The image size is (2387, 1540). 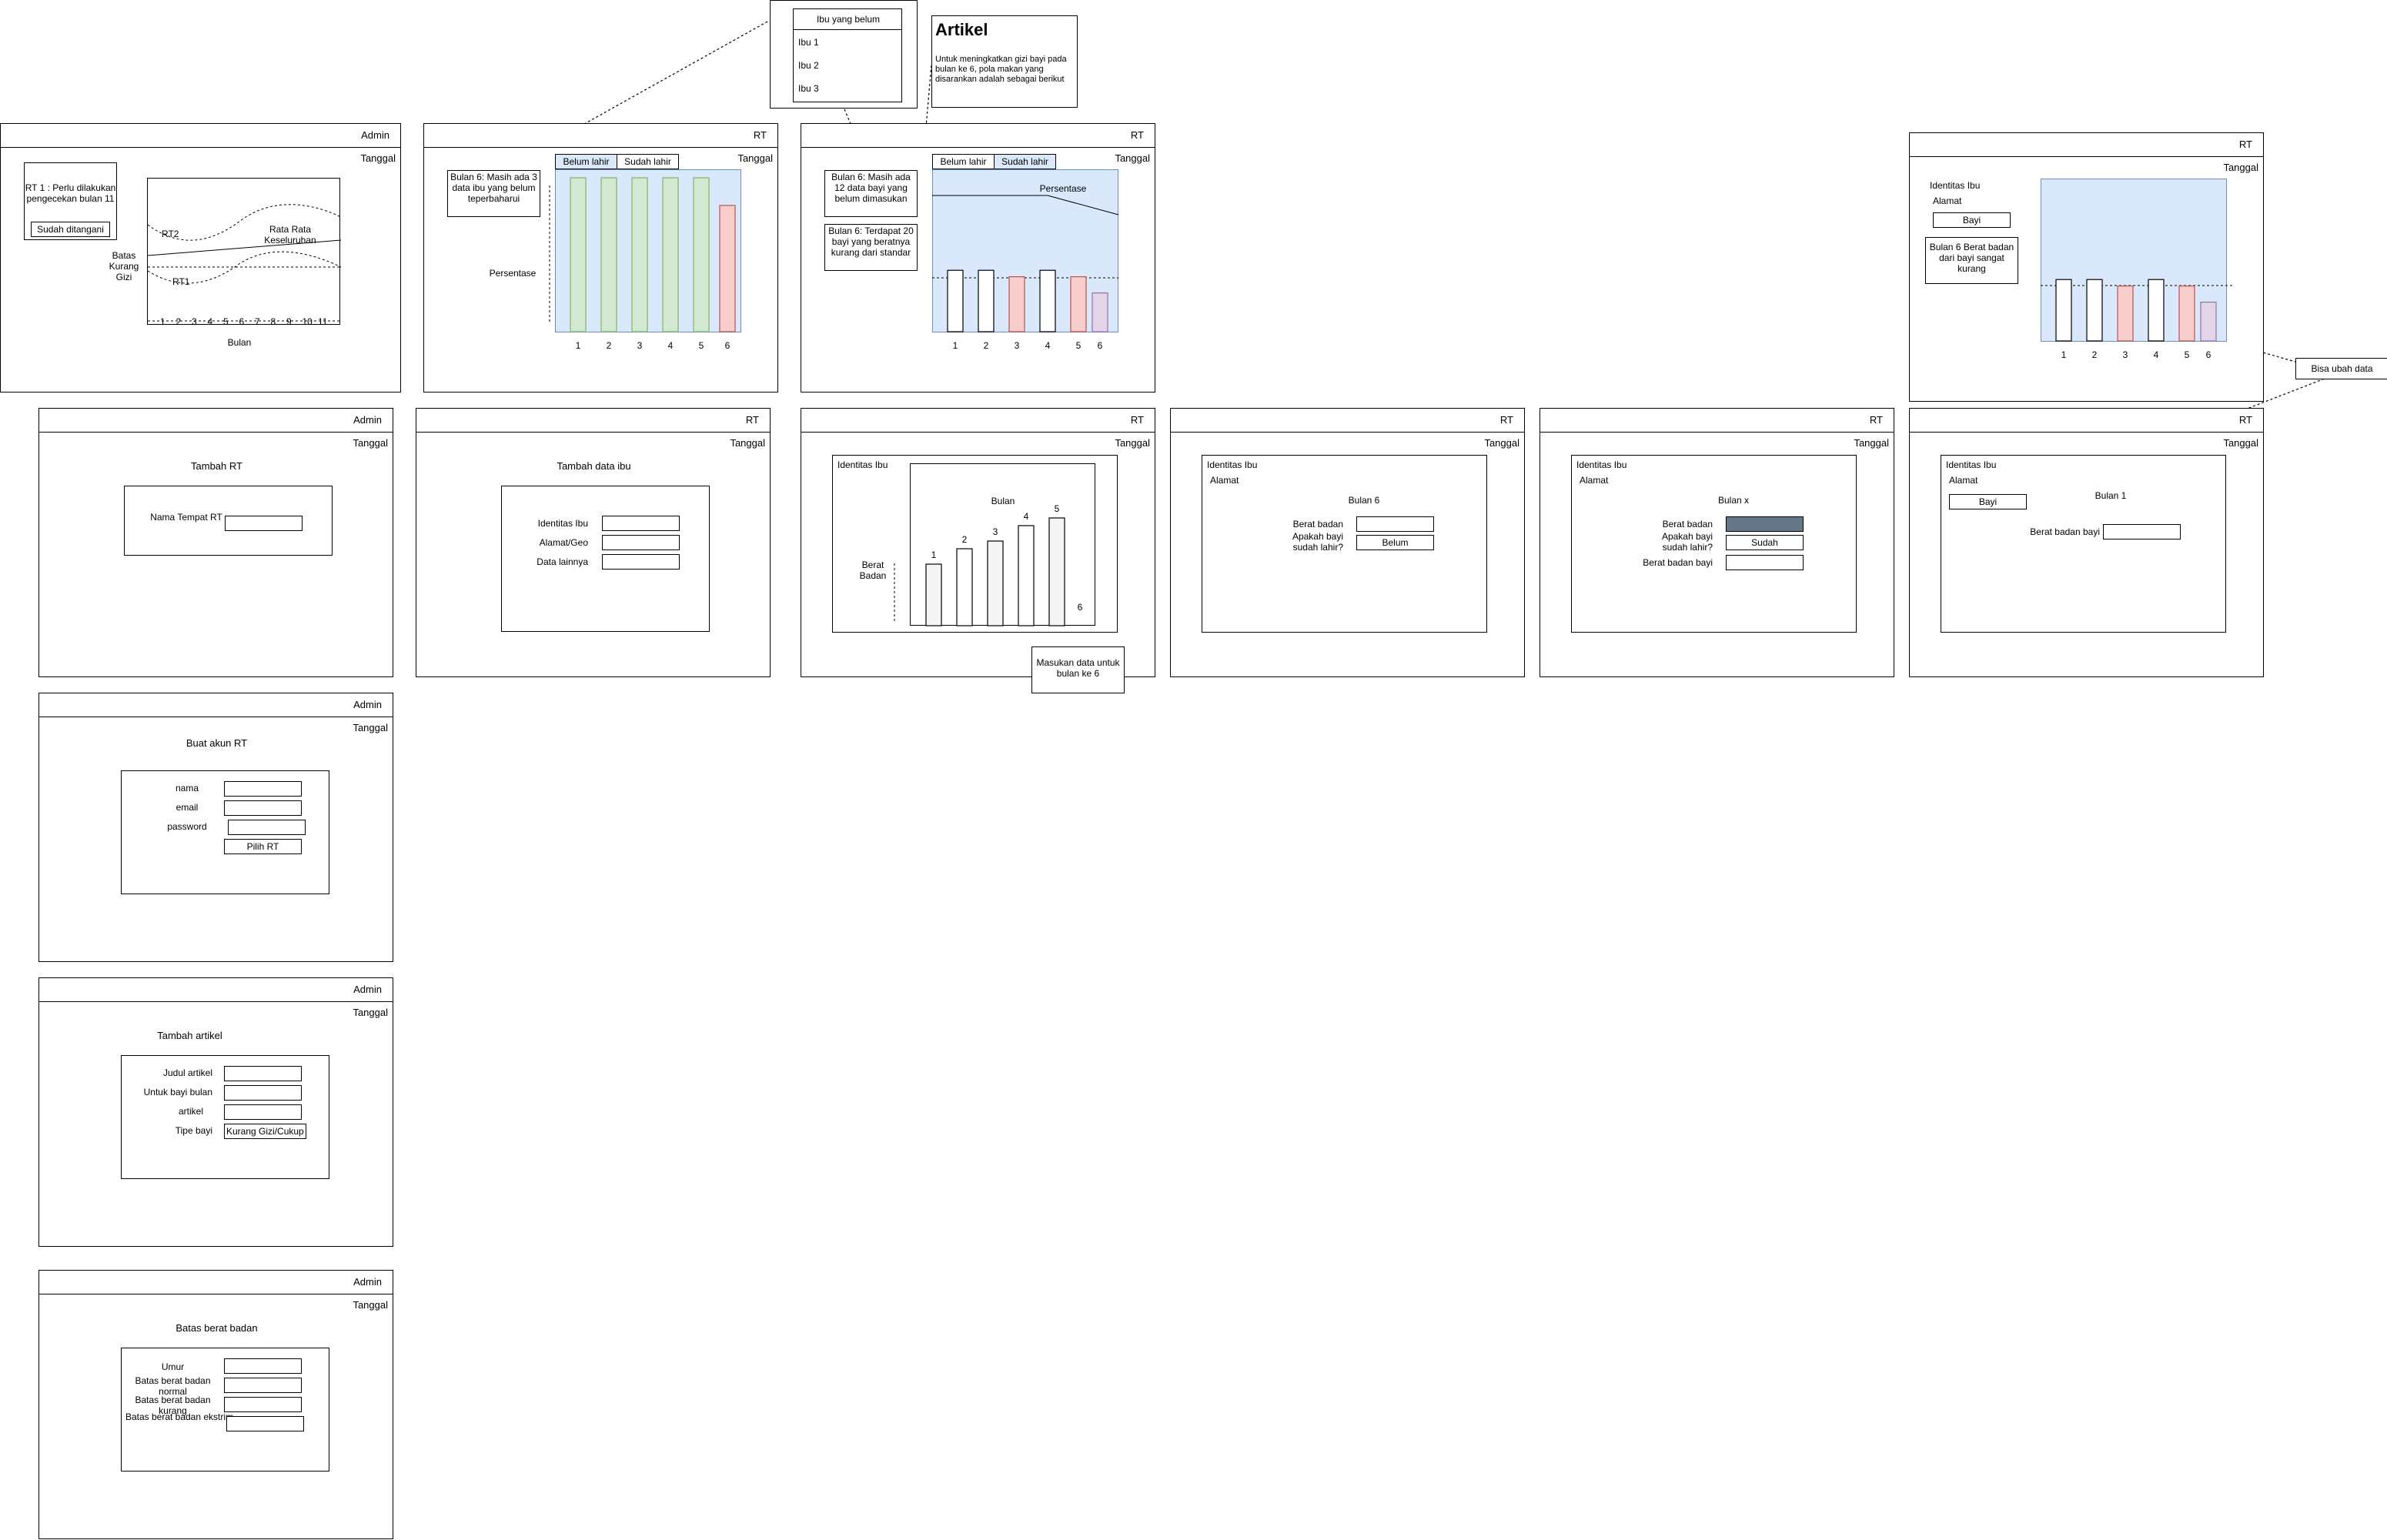 What do you see at coordinates (181, 281) in the screenshot?
I see `series-label-rt1: RT1` at bounding box center [181, 281].